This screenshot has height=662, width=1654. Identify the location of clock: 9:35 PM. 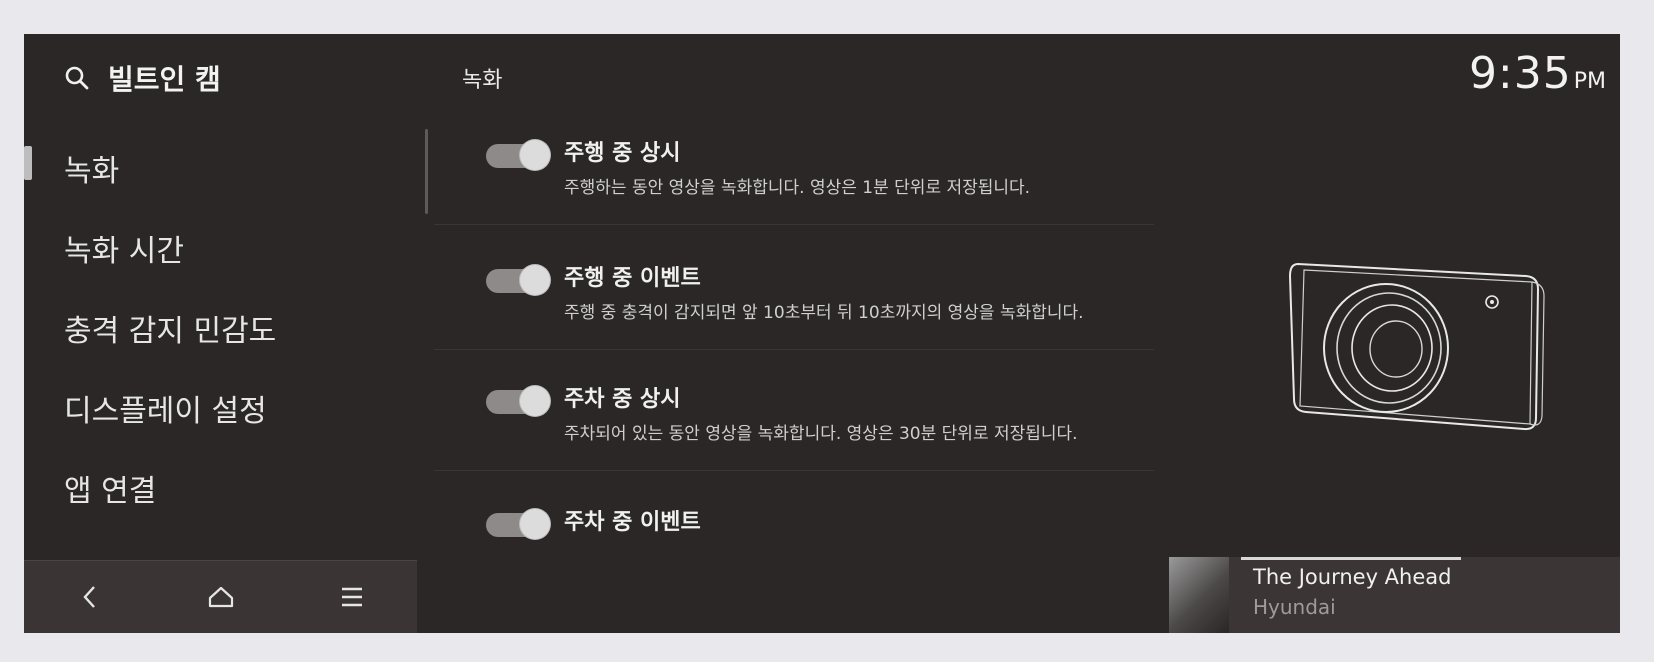
(1537, 73).